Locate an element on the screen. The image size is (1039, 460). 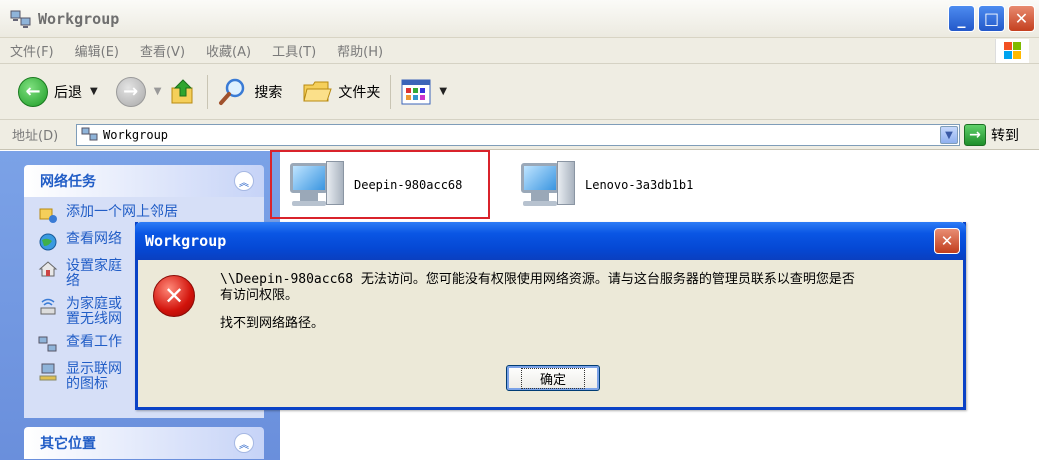
menu-favorites: 收藏(A) is located at coordinates (228, 50).